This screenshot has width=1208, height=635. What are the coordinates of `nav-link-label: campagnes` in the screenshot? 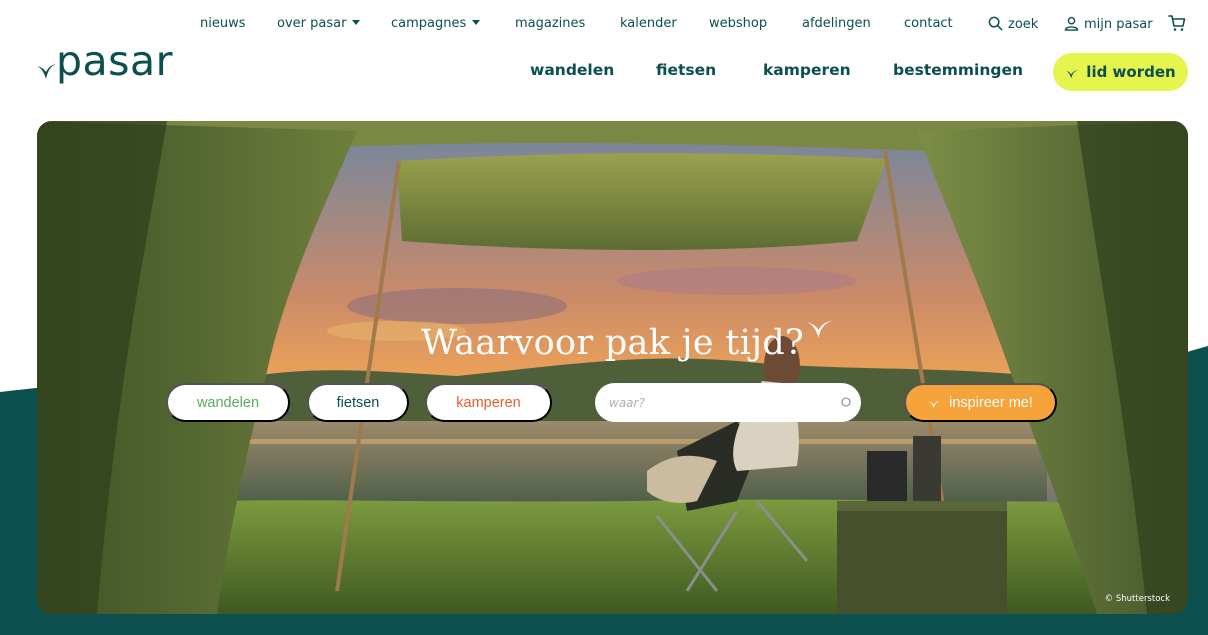 It's located at (429, 23).